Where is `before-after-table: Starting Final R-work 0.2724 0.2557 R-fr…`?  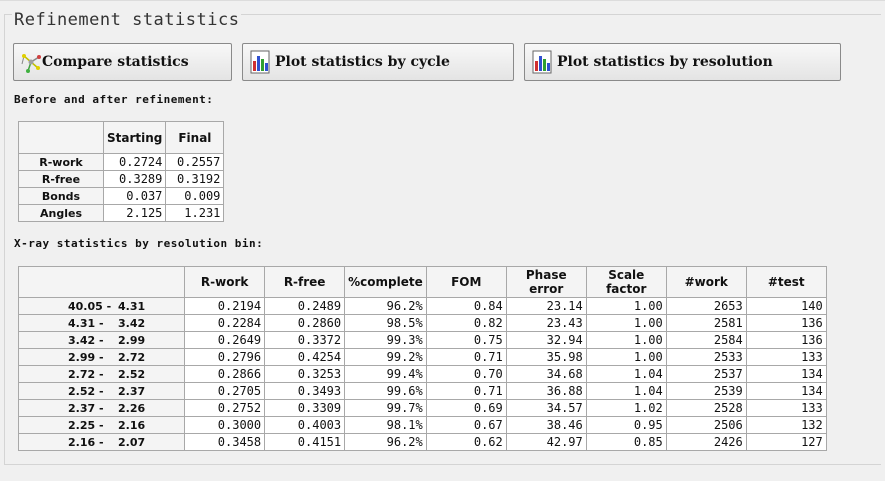
before-after-table: Starting Final R-work 0.2724 0.2557 R-fr… is located at coordinates (121, 171).